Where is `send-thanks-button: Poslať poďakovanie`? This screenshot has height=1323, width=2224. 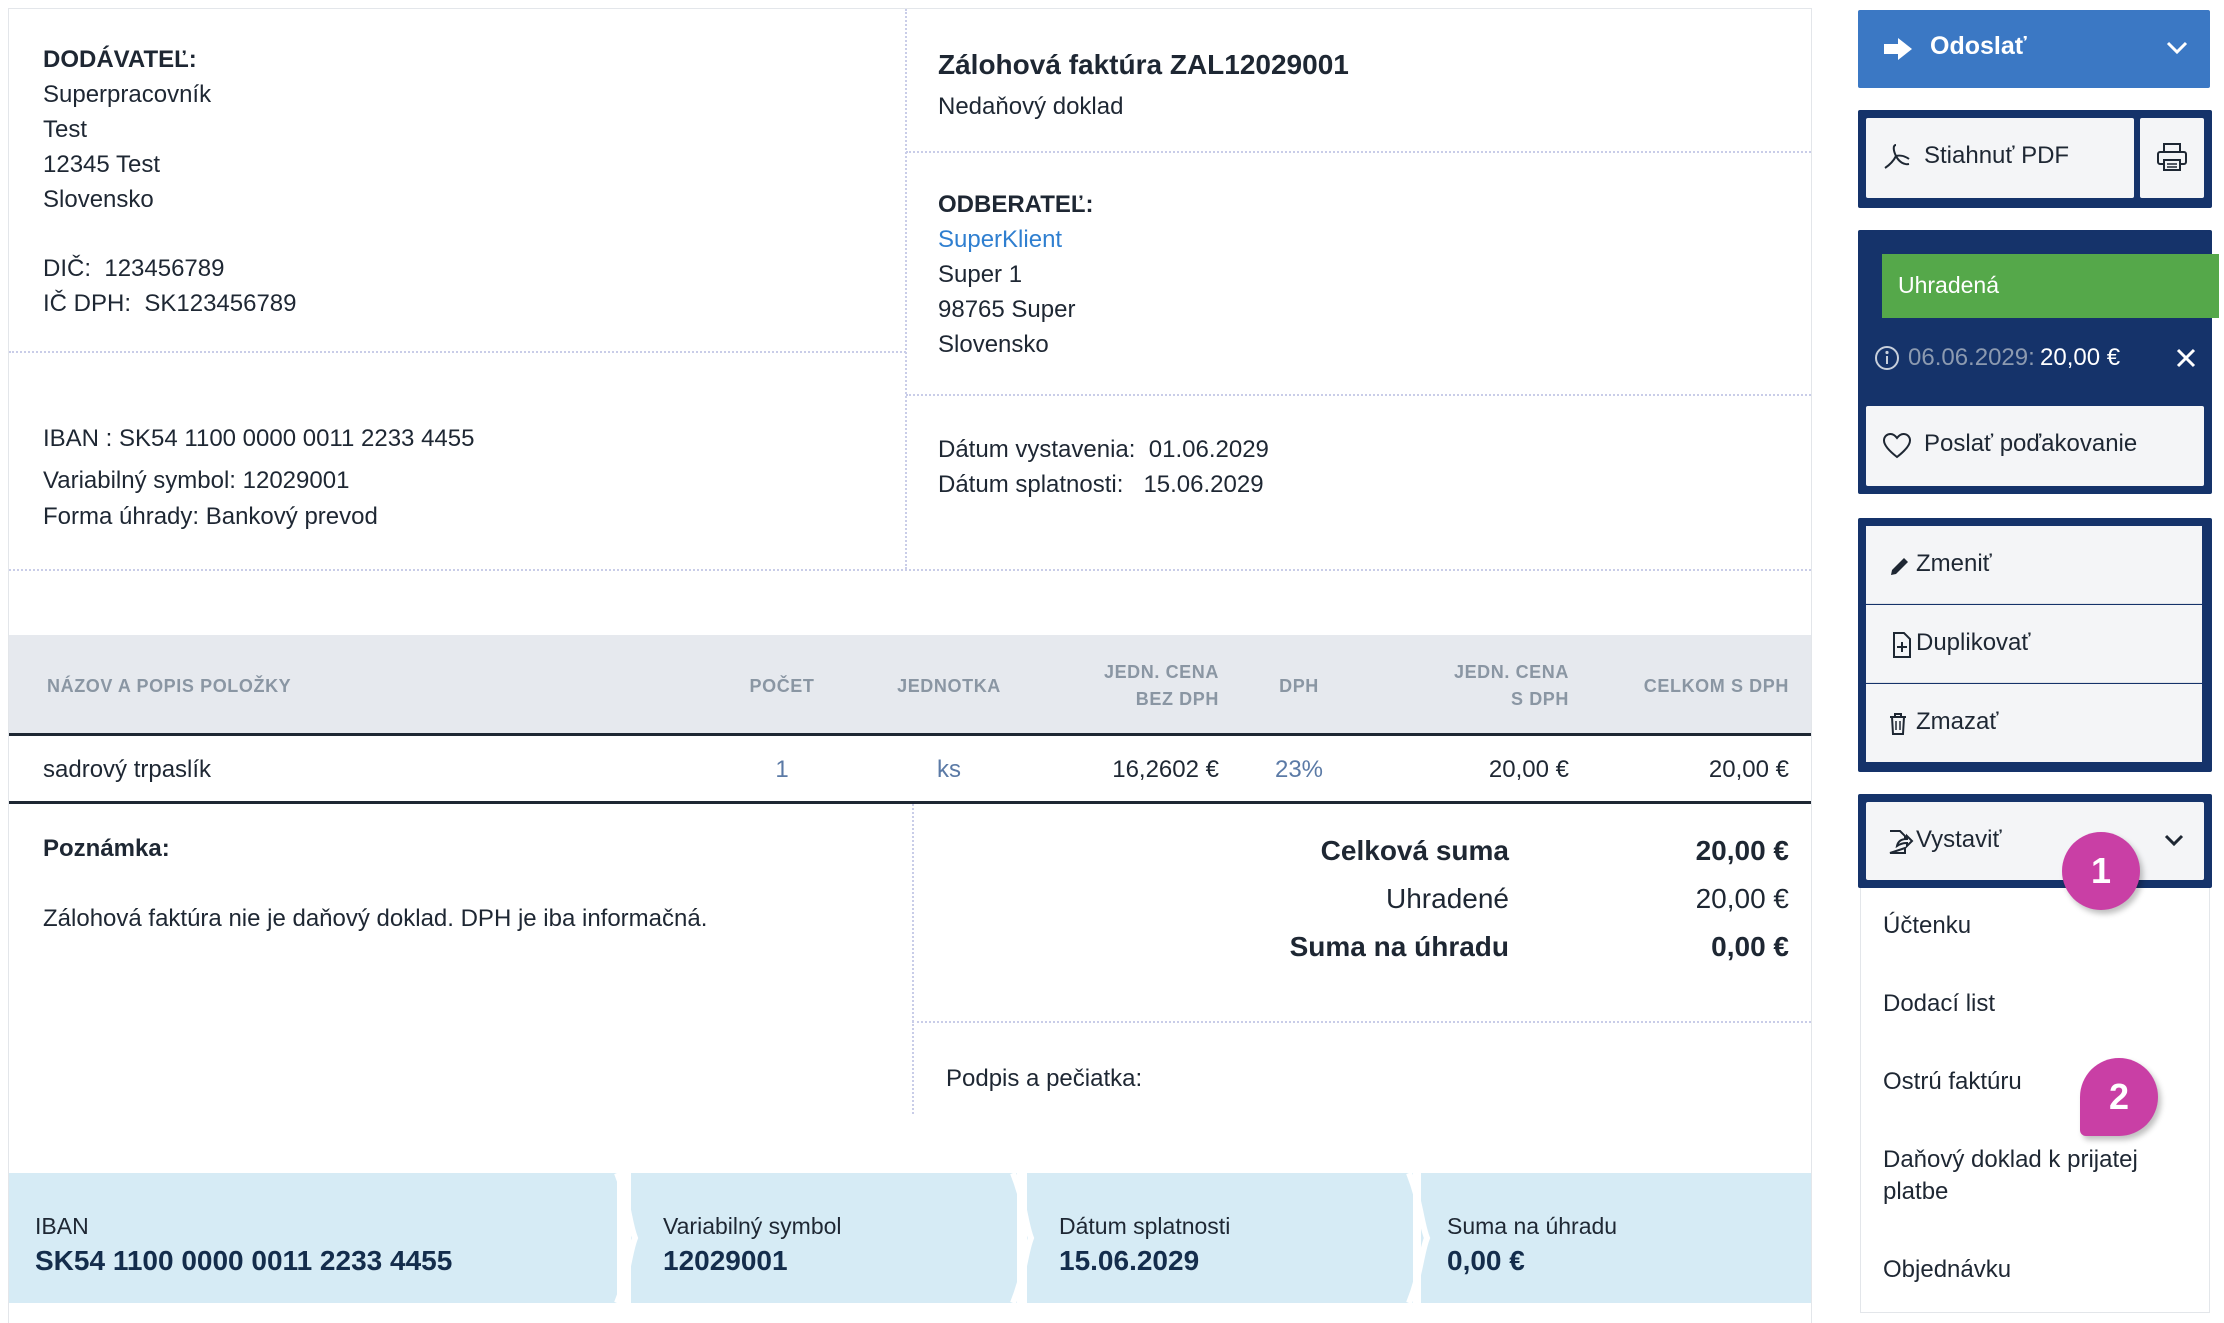 send-thanks-button: Poslať poďakovanie is located at coordinates (2035, 446).